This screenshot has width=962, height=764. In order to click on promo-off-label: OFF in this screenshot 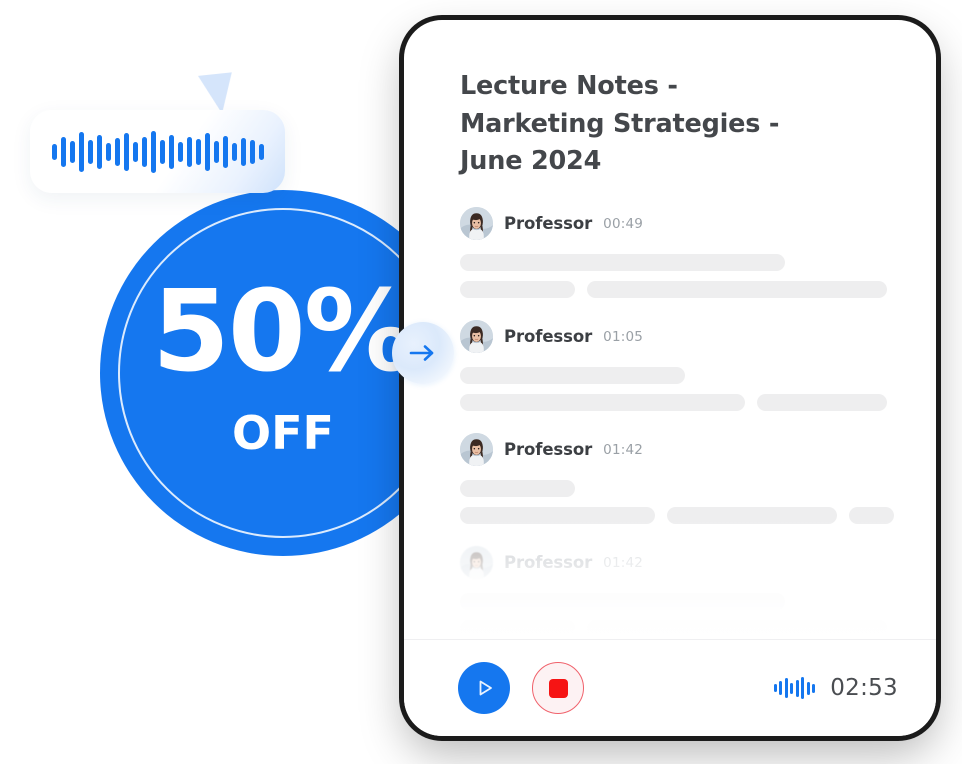, I will do `click(283, 433)`.